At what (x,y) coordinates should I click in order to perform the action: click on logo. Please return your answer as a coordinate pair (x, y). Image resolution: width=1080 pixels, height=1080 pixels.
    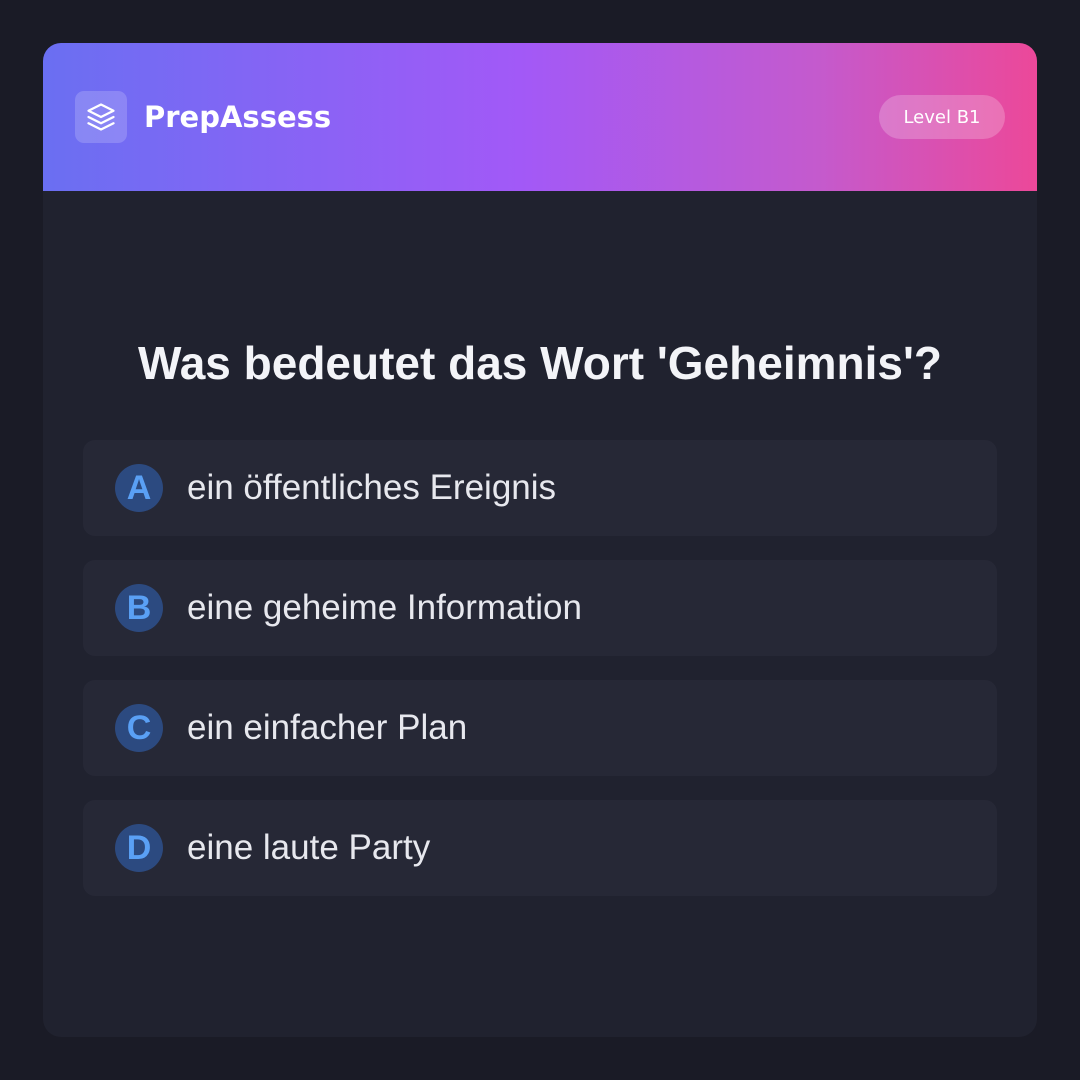
    Looking at the image, I should click on (101, 117).